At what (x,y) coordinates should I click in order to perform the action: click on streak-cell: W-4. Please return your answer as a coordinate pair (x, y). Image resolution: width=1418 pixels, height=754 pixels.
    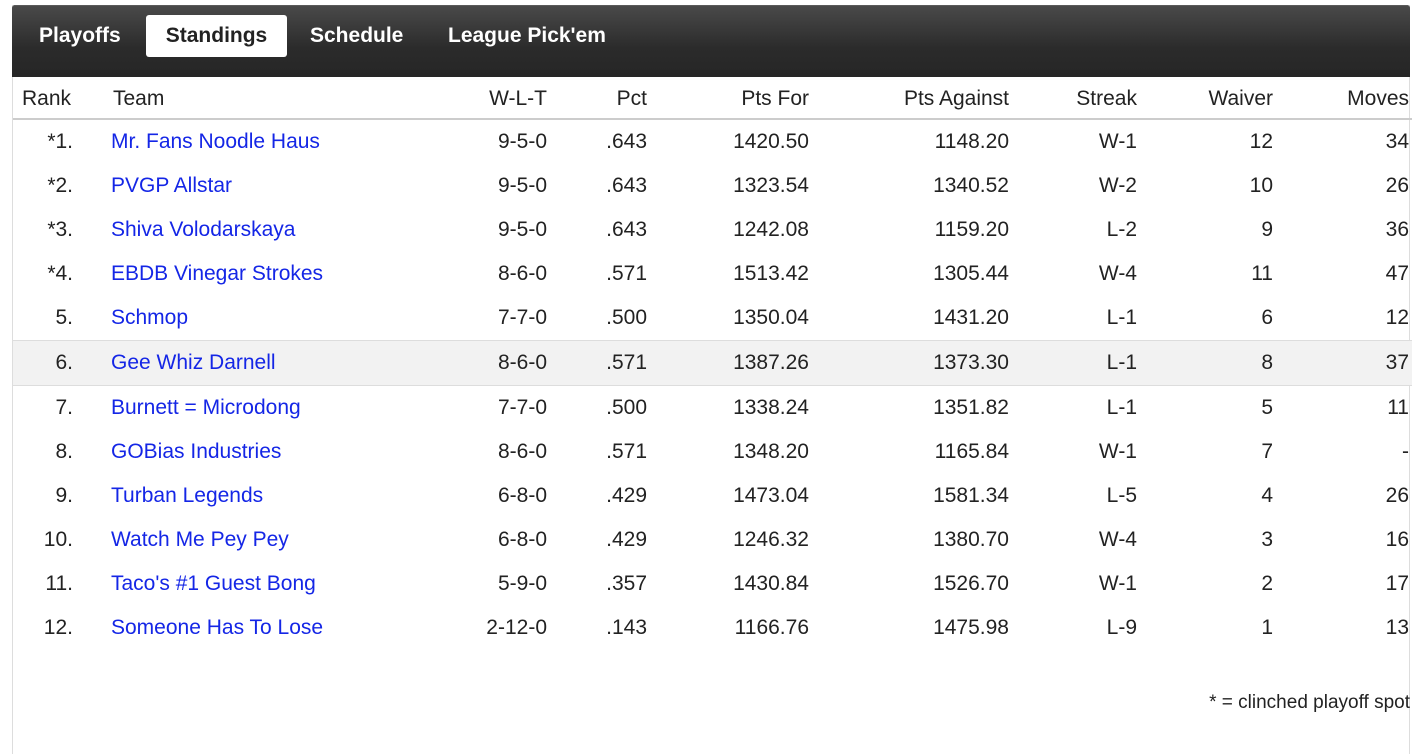
    Looking at the image, I should click on (1117, 273).